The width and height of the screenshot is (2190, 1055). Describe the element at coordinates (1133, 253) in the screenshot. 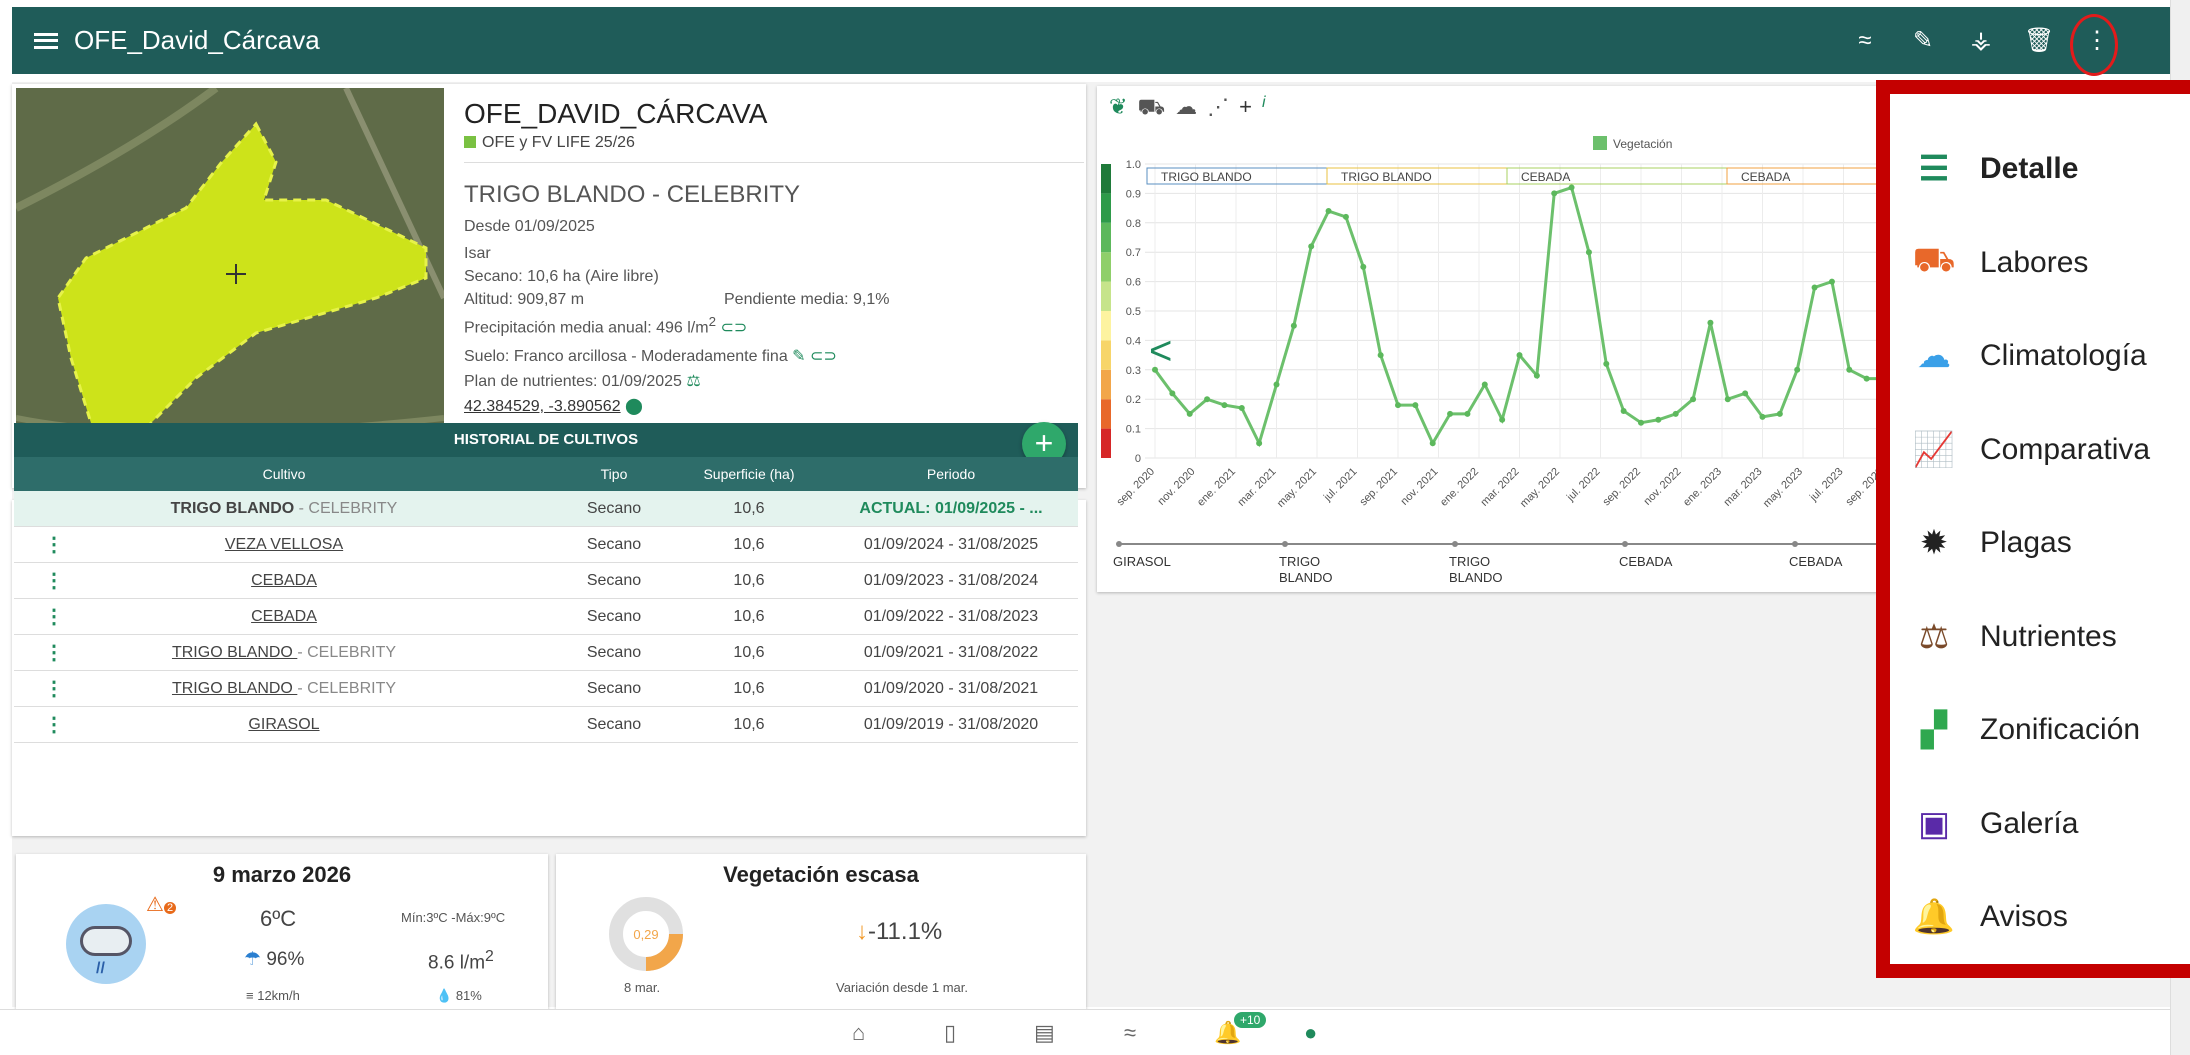

I see `y-tick-label: 0.7` at that location.